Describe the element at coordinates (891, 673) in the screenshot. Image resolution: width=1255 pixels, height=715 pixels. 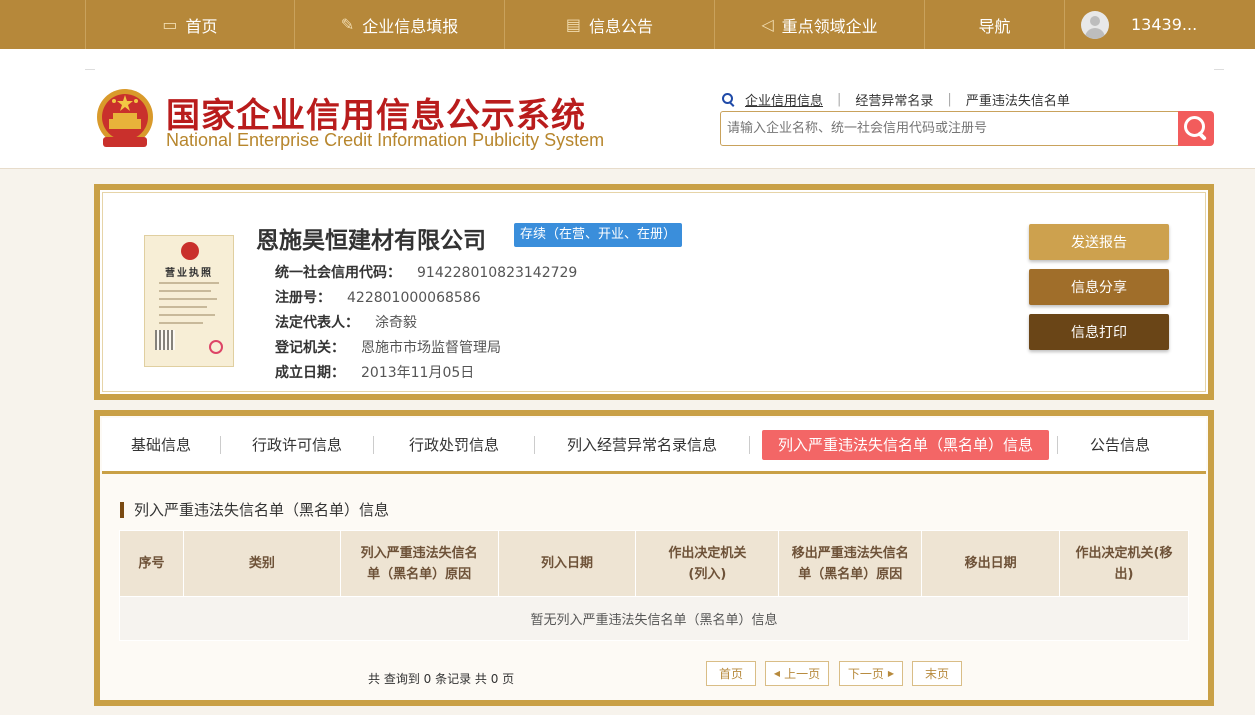
I see `chevron-right-icon: ▶` at that location.